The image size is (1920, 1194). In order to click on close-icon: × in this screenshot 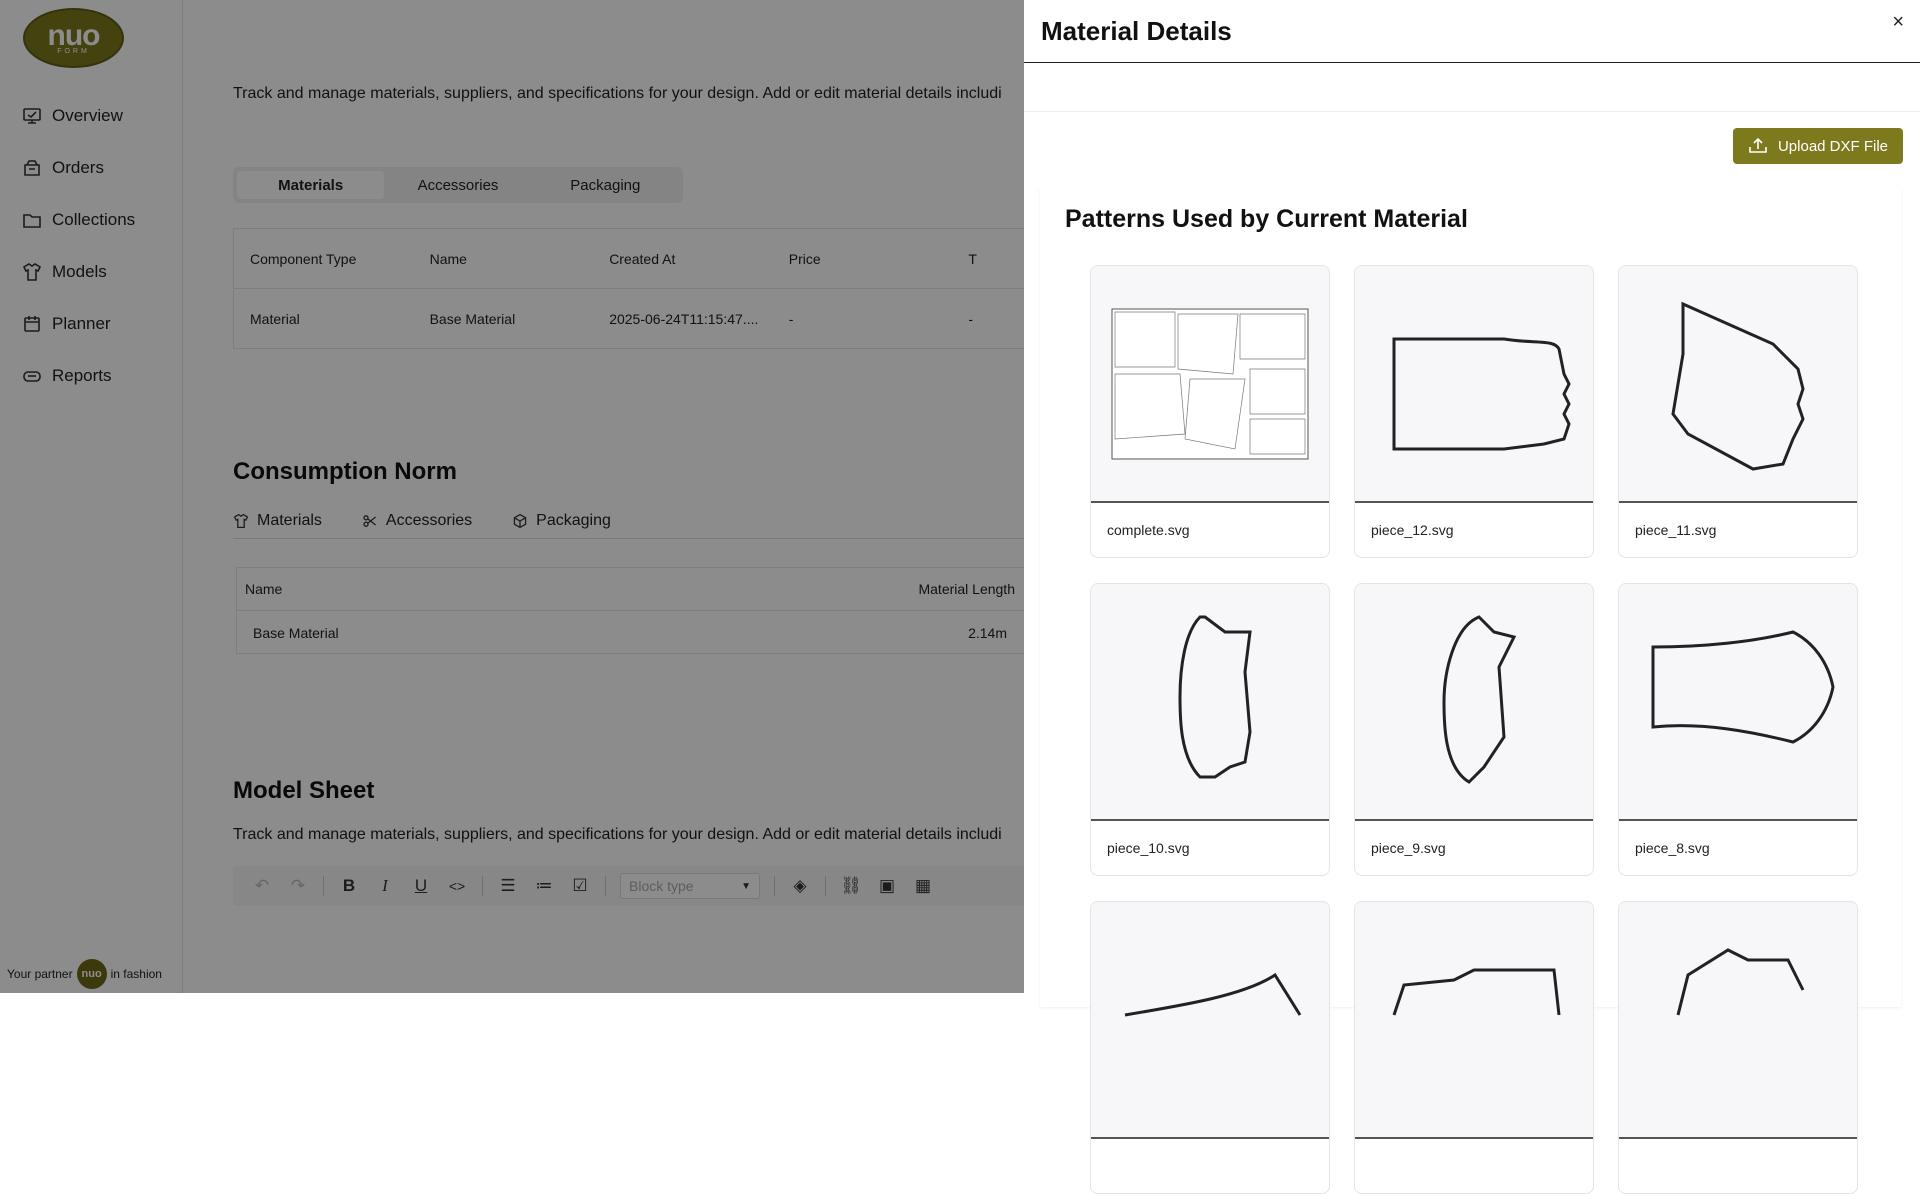, I will do `click(1898, 22)`.